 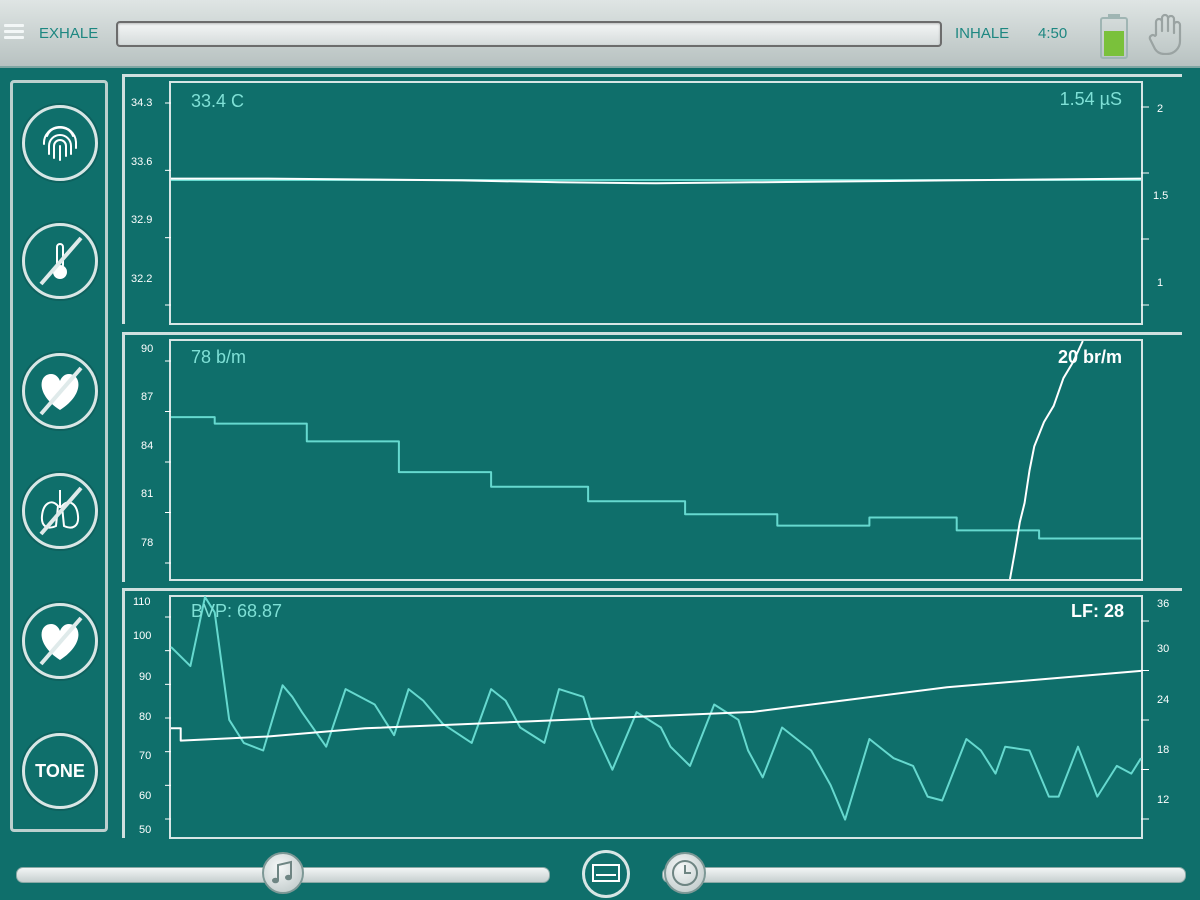 What do you see at coordinates (1053, 33) in the screenshot?
I see `session-timer: 4:50` at bounding box center [1053, 33].